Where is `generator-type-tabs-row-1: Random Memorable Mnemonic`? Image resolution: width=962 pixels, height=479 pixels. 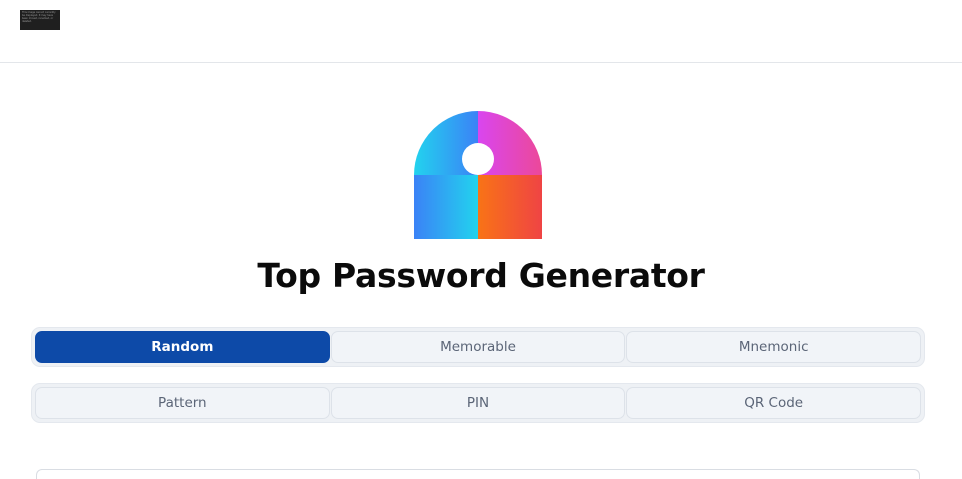 generator-type-tabs-row-1: Random Memorable Mnemonic is located at coordinates (478, 347).